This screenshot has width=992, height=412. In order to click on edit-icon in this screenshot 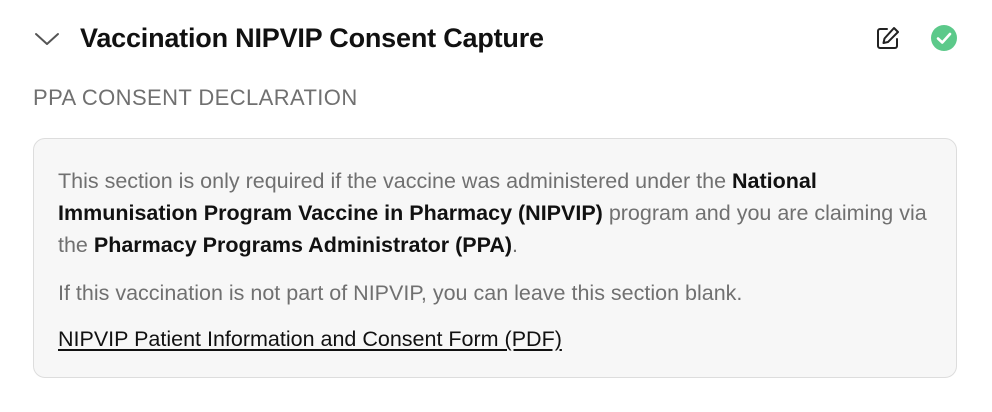, I will do `click(888, 38)`.